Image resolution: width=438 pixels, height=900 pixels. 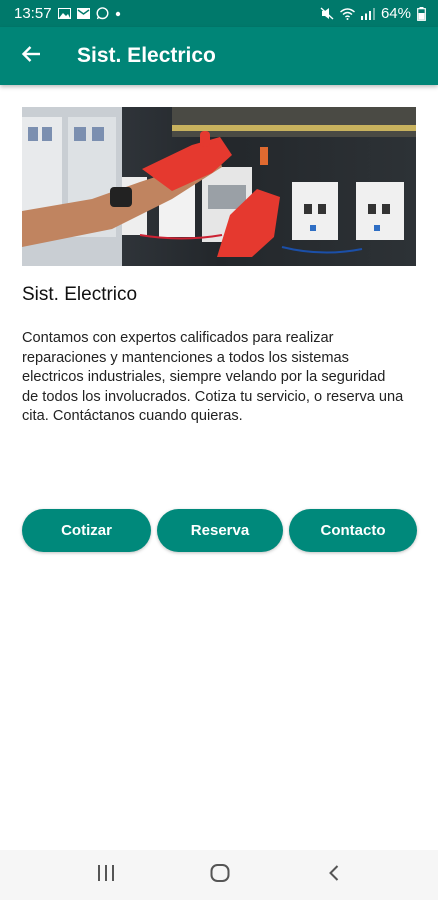 I want to click on status-right: 64%, so click(x=373, y=13).